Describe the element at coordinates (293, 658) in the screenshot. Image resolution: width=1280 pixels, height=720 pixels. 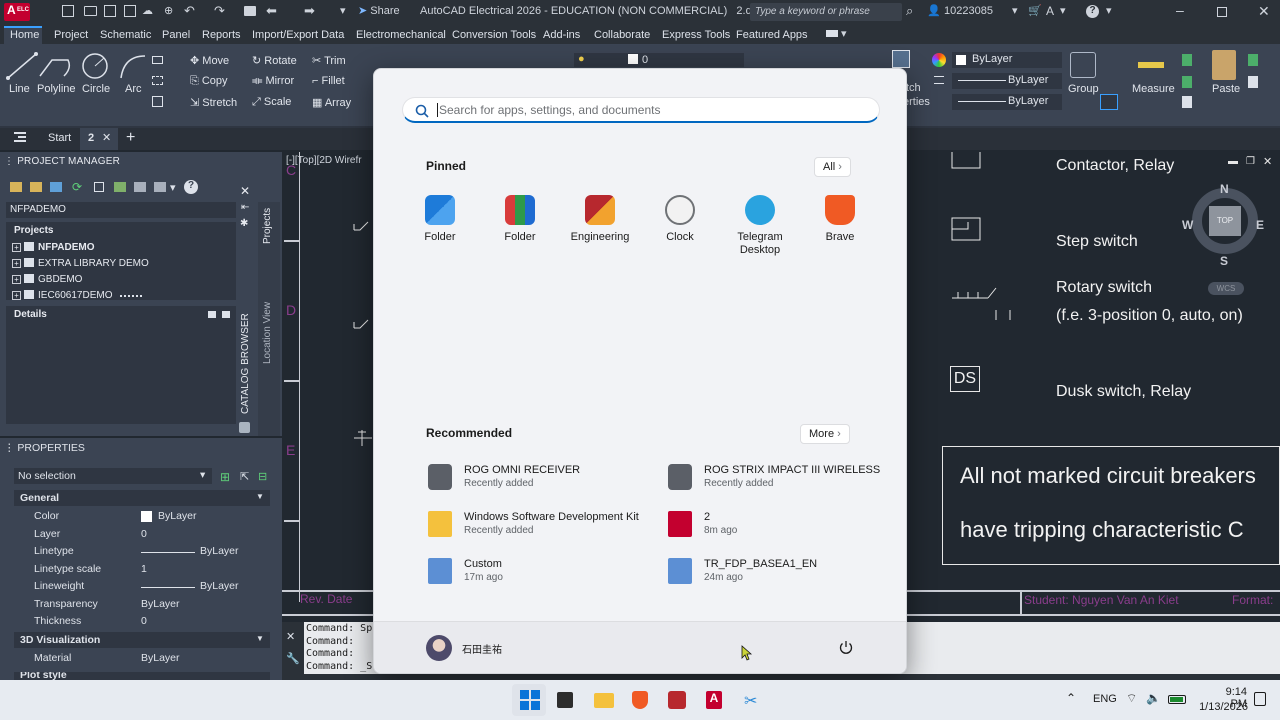
I see `command-settings-icon: 🔧` at that location.